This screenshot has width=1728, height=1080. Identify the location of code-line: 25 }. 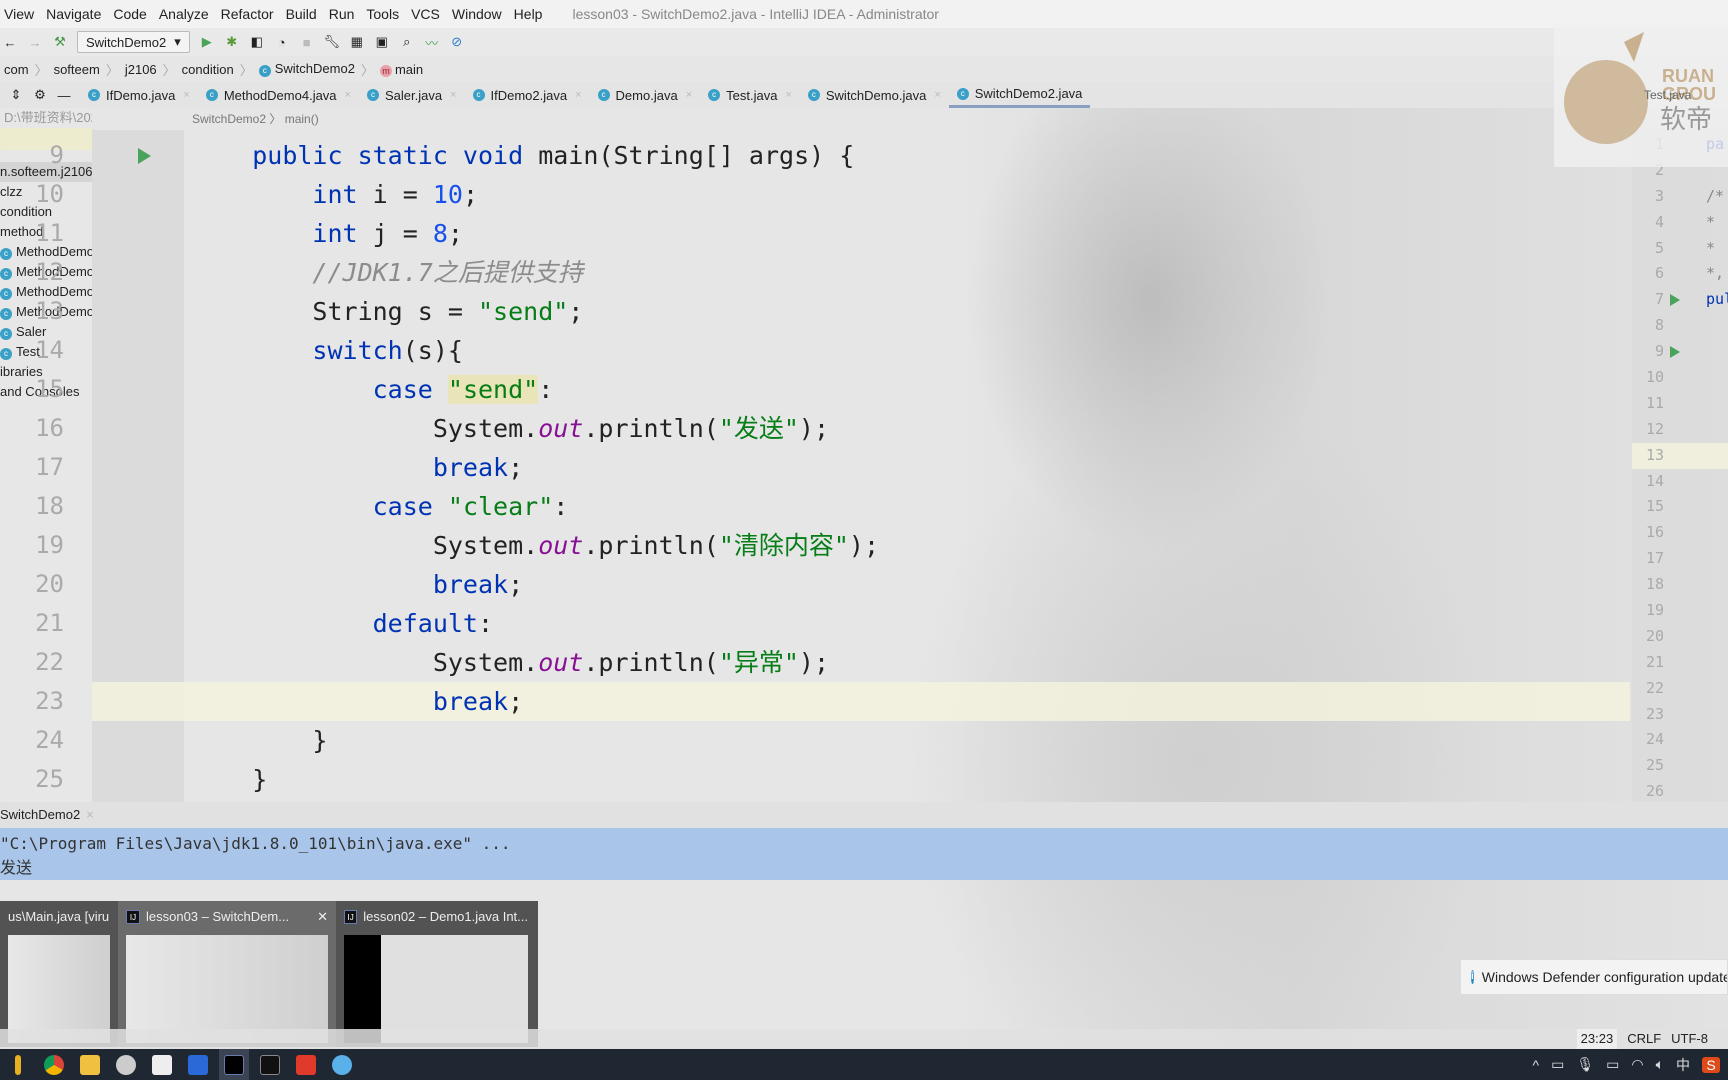
(832, 779).